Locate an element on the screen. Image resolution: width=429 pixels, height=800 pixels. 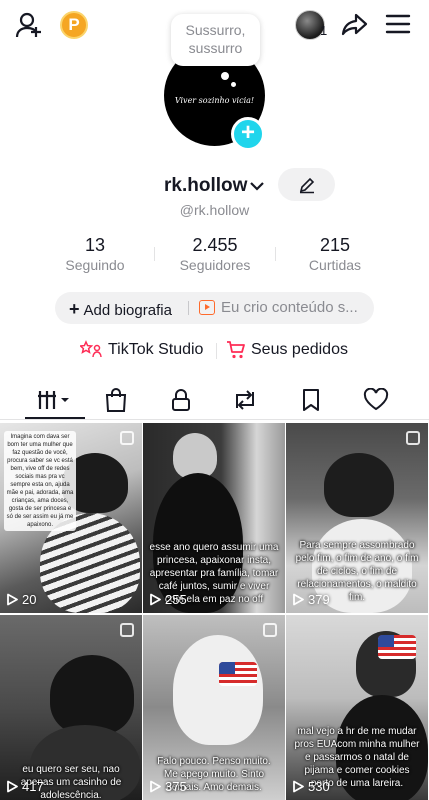
edit-profile-button is located at coordinates (306, 184).